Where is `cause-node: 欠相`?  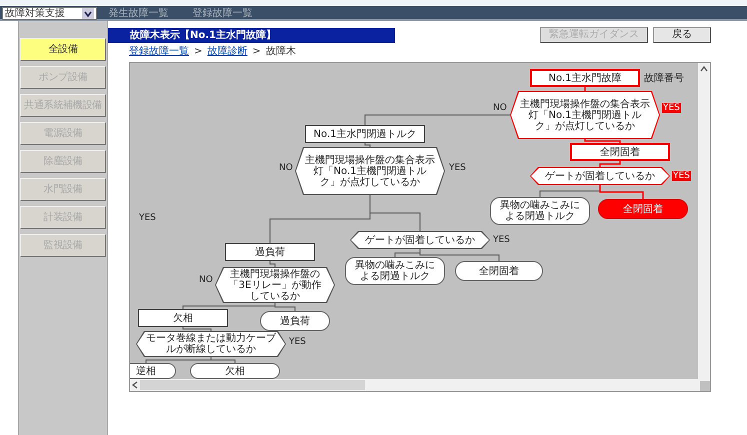 cause-node: 欠相 is located at coordinates (235, 371).